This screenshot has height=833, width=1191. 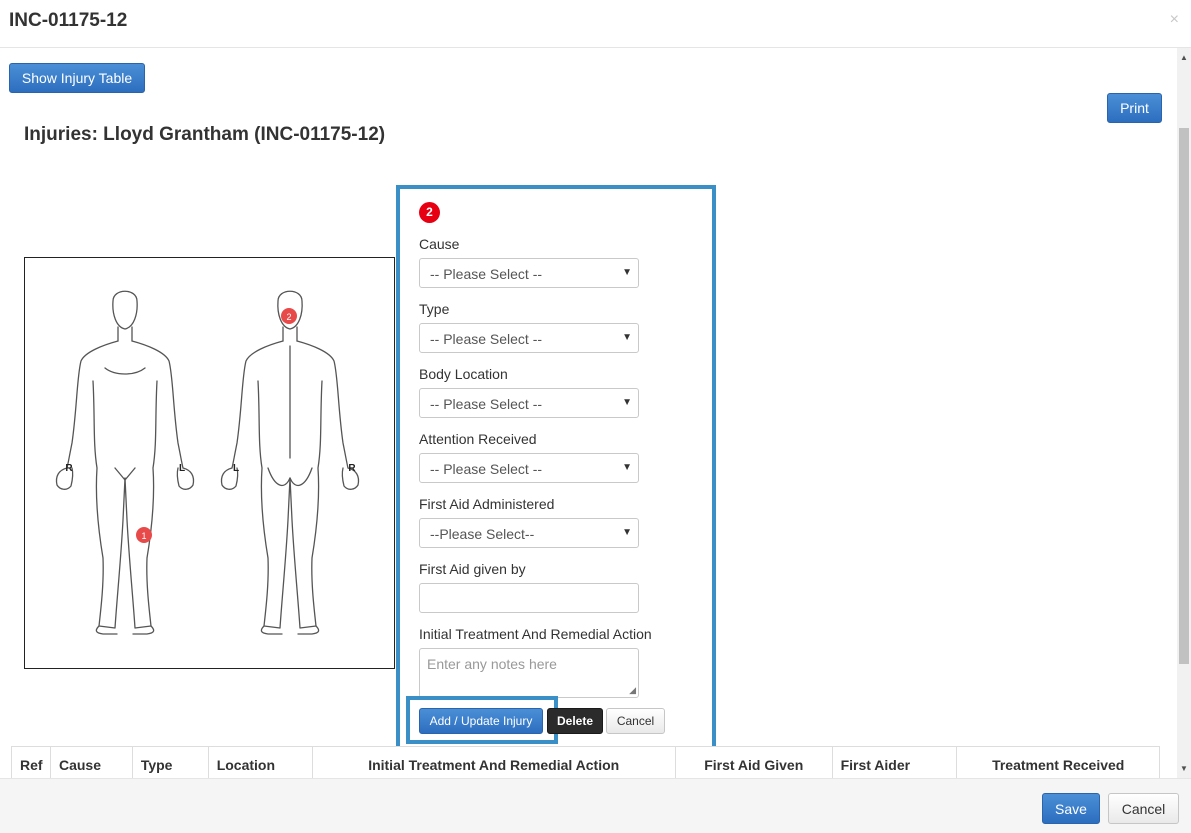 What do you see at coordinates (68, 20) in the screenshot?
I see `modal-title: INC-01175-12` at bounding box center [68, 20].